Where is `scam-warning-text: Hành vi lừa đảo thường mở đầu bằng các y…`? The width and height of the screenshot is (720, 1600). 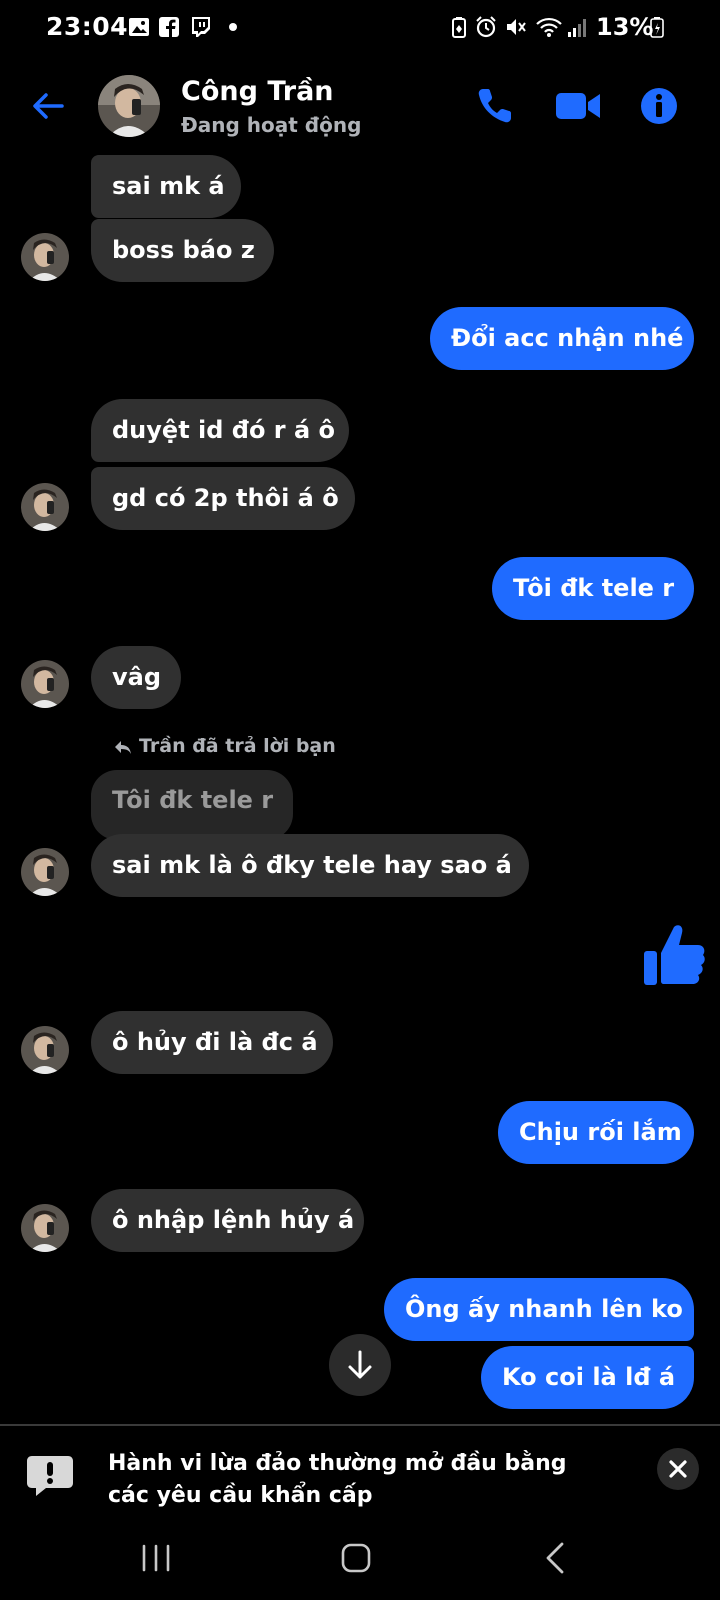 scam-warning-text: Hành vi lừa đảo thường mở đầu bằng các y… is located at coordinates (337, 1479).